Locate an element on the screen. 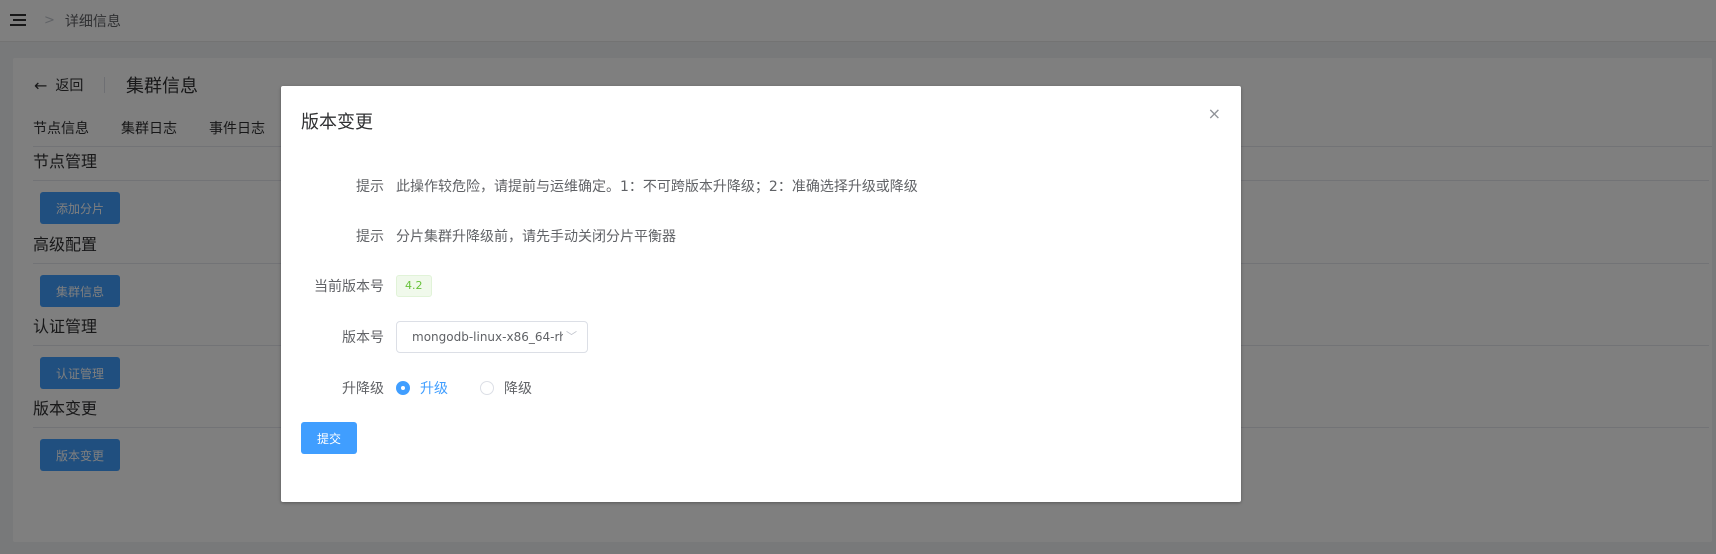  direction-row: 升降级 升级 降级 is located at coordinates (761, 388).